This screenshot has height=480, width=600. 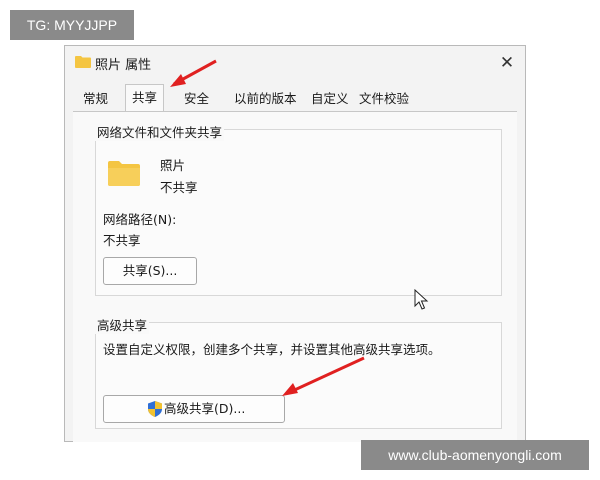 I want to click on title-bar: 照片 属性 ✕, so click(x=295, y=63).